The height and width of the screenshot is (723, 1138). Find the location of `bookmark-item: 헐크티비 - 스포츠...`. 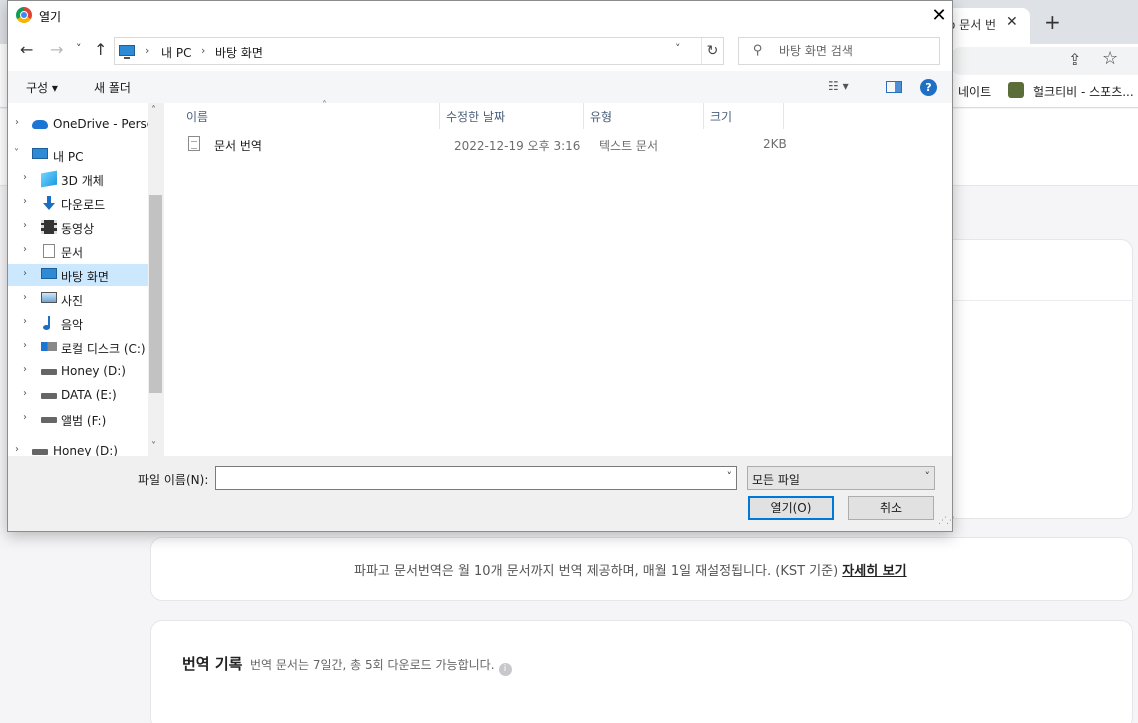

bookmark-item: 헐크티비 - 스포츠... is located at coordinates (1083, 91).